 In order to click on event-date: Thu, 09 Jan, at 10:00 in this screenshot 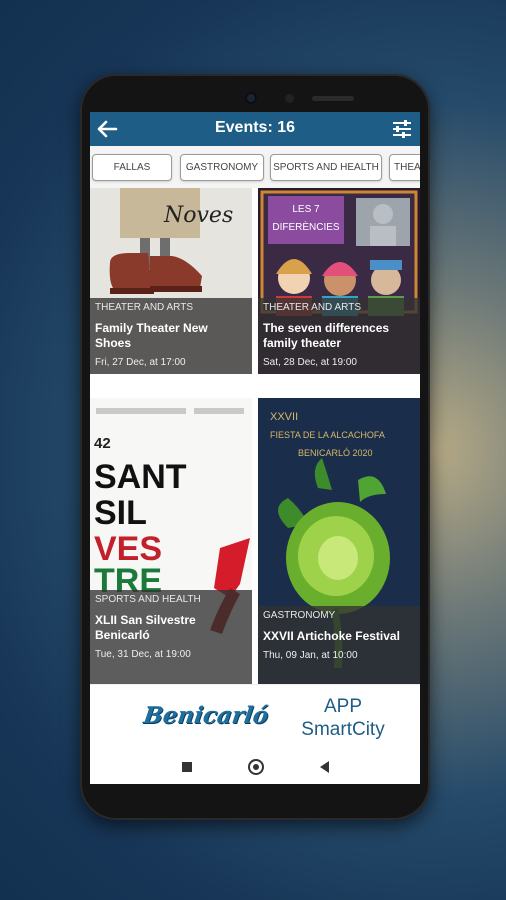, I will do `click(310, 655)`.